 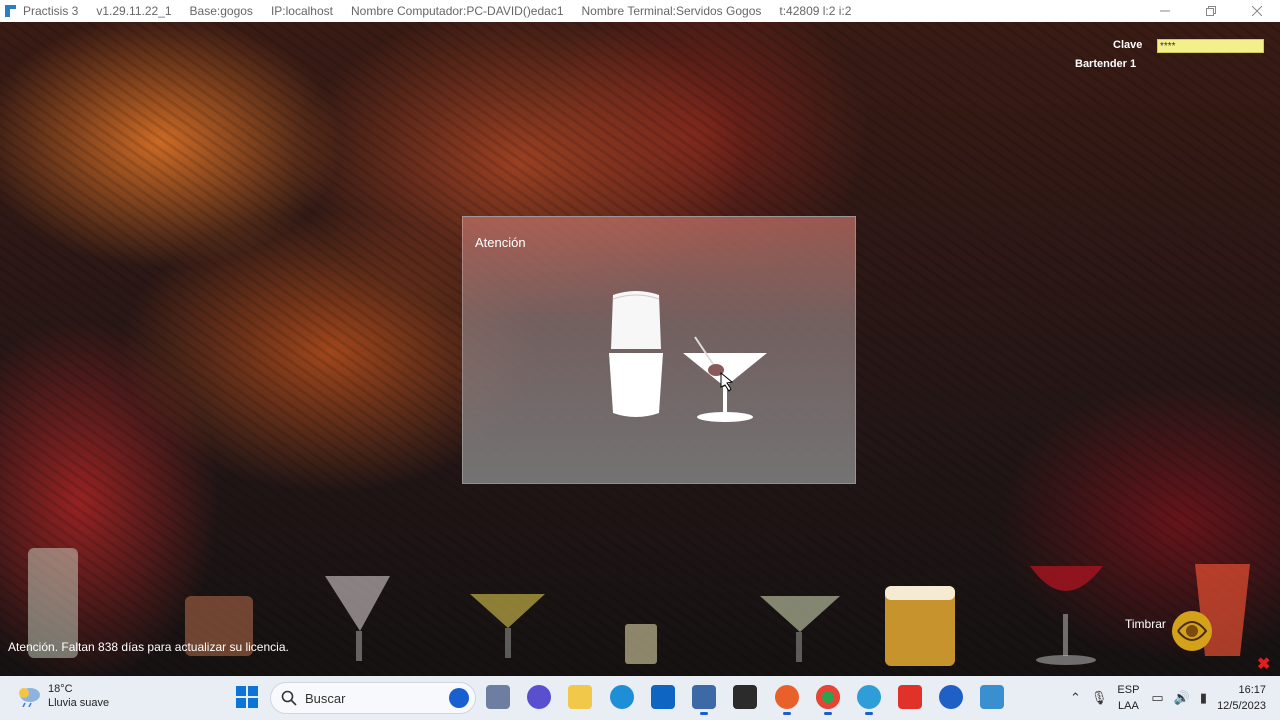 What do you see at coordinates (247, 697) in the screenshot?
I see `windows-start-icon` at bounding box center [247, 697].